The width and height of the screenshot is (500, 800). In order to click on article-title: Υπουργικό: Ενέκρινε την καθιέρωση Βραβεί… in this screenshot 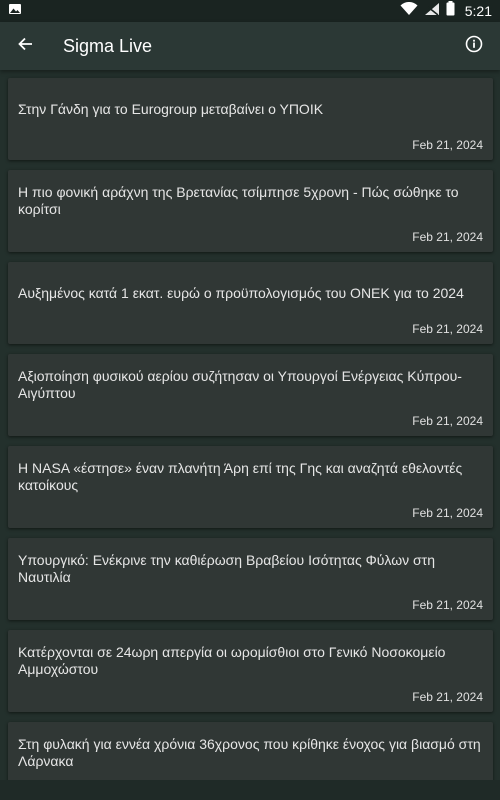, I will do `click(226, 568)`.